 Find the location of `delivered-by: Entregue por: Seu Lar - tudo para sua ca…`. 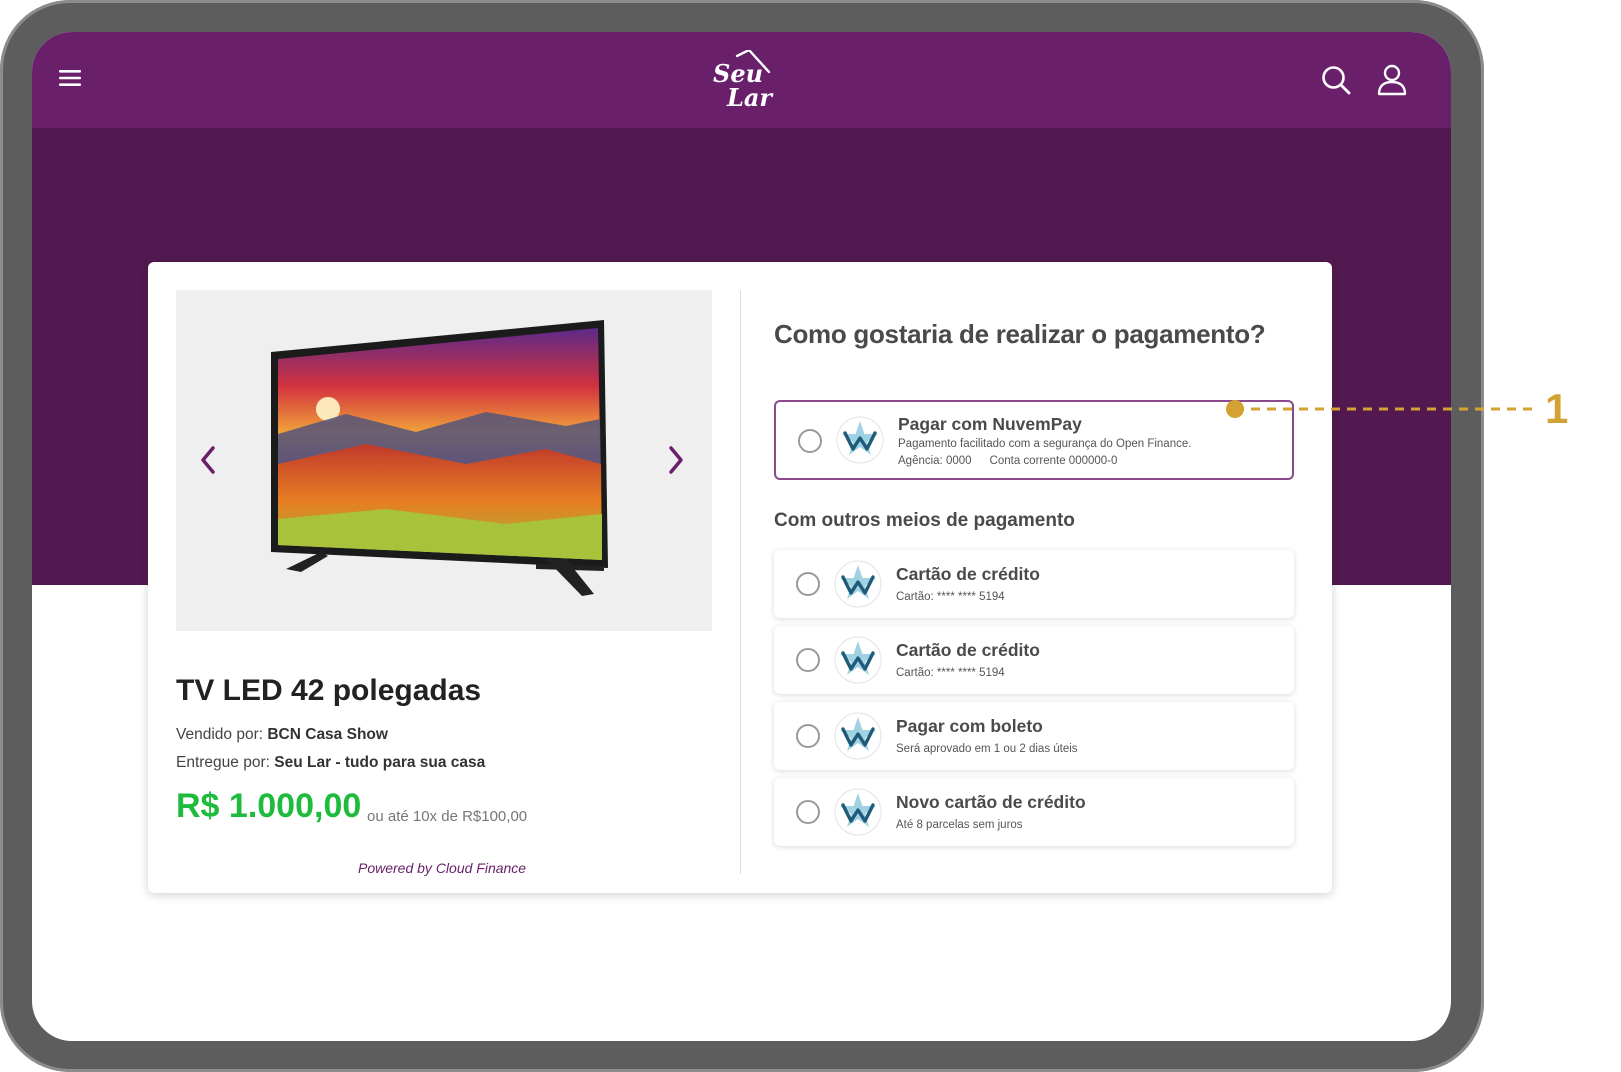

delivered-by: Entregue por: Seu Lar - tudo para sua ca… is located at coordinates (330, 763).